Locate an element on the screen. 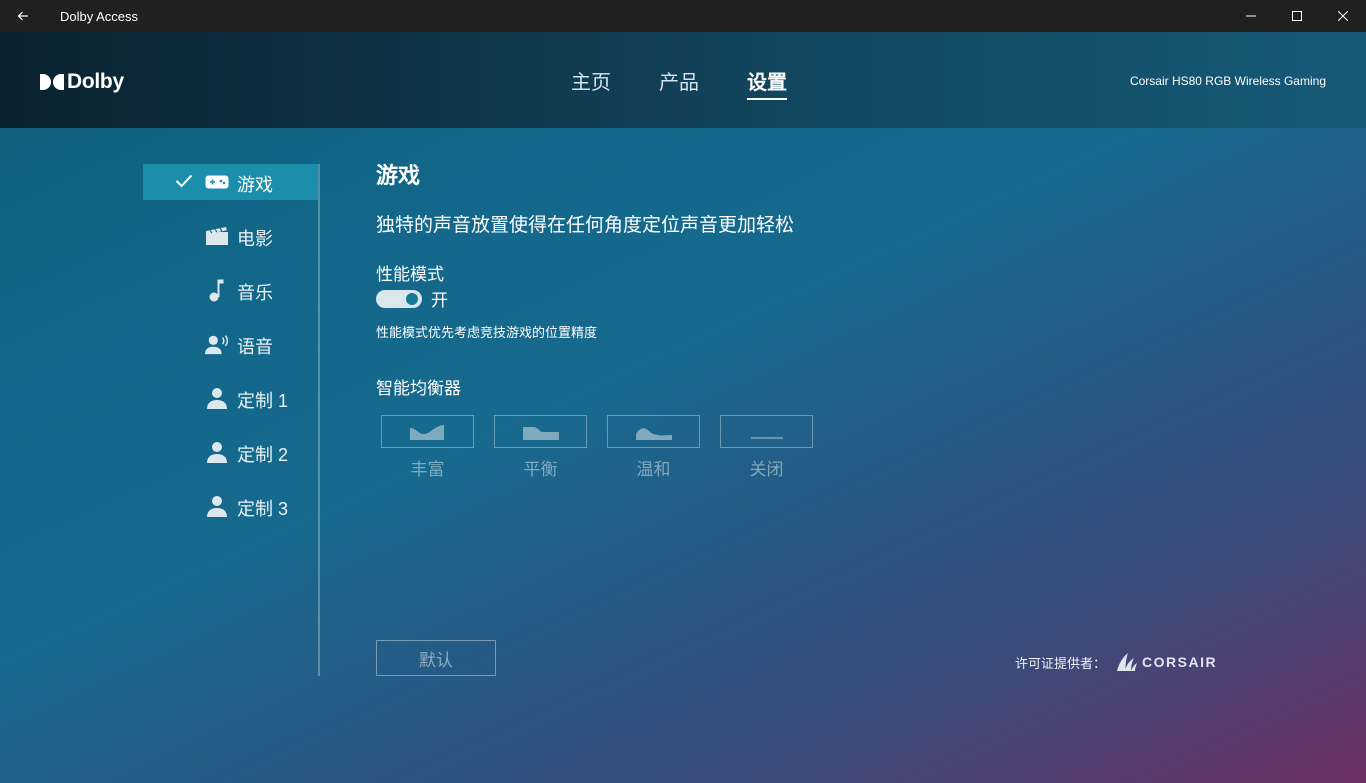  sidebar-item-custom-1: 定制 1 is located at coordinates (230, 398).